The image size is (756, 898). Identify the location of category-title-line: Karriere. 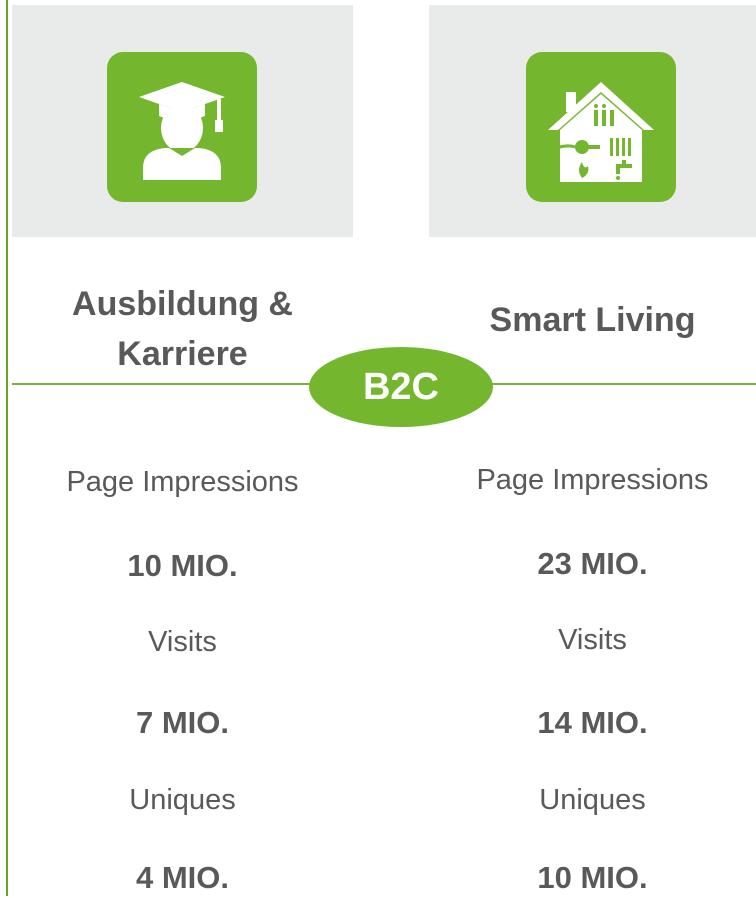
(182, 354).